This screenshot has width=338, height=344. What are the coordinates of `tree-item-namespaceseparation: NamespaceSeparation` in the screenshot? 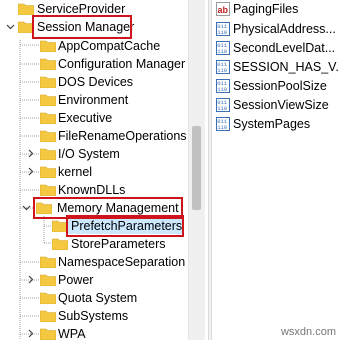 It's located at (94, 262).